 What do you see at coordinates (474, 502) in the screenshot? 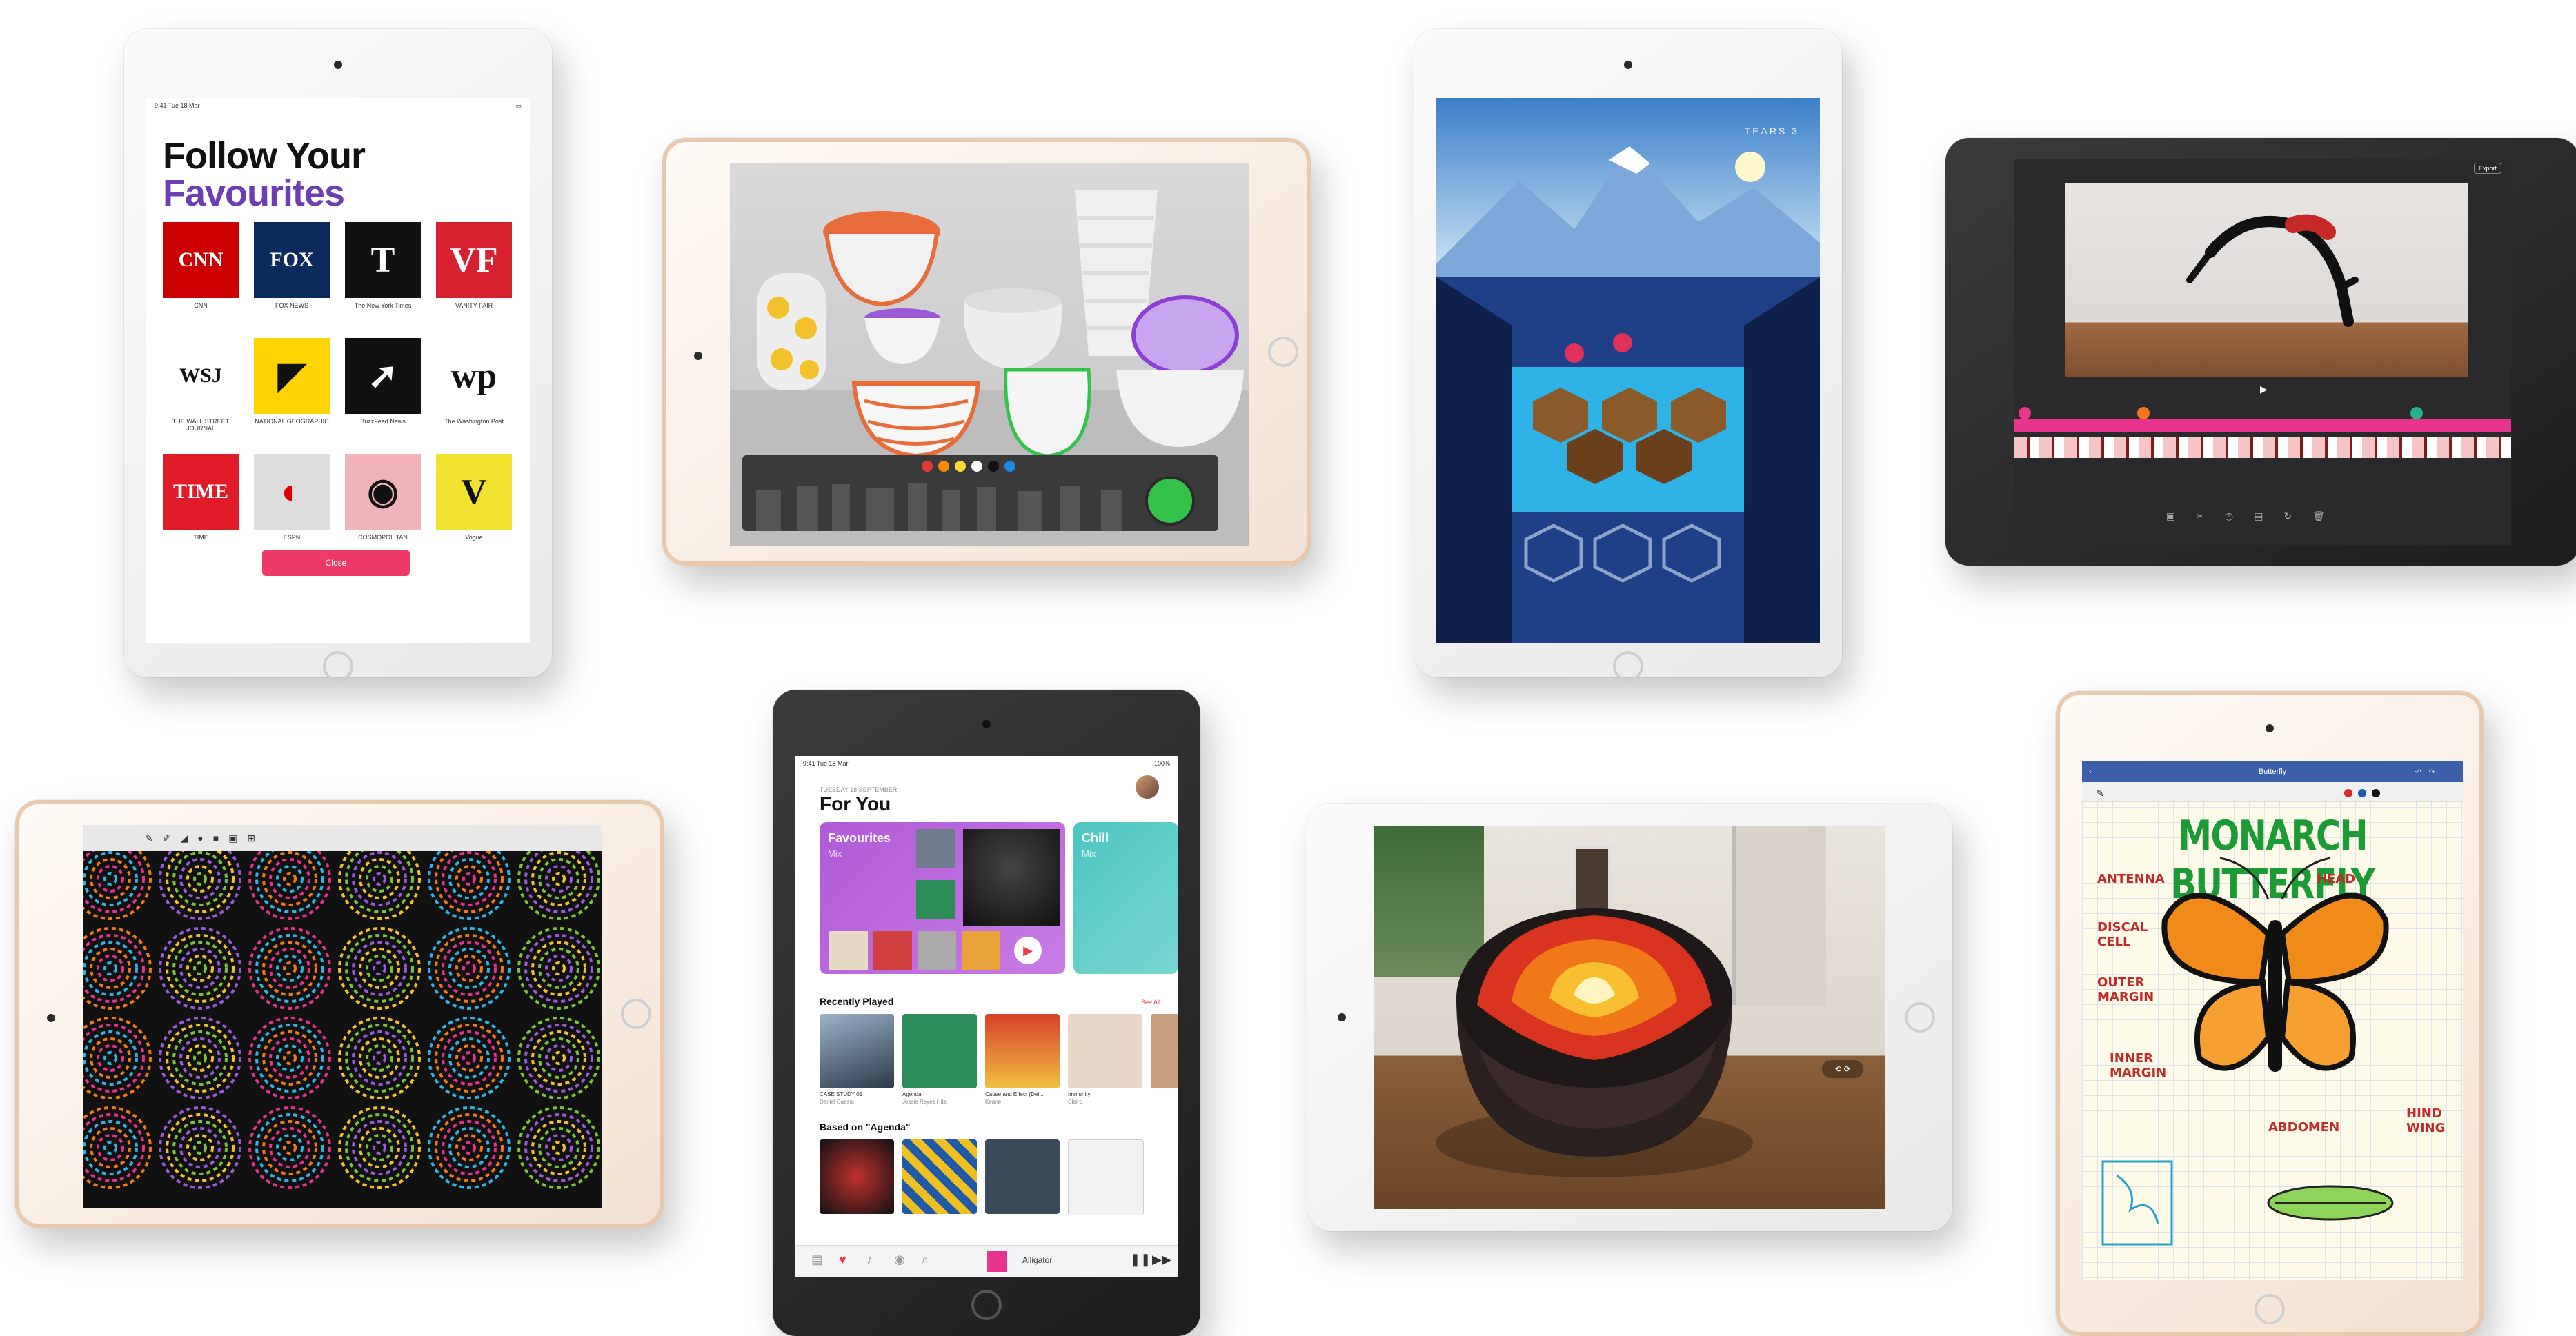
I see `channel-tile: V Vogue` at bounding box center [474, 502].